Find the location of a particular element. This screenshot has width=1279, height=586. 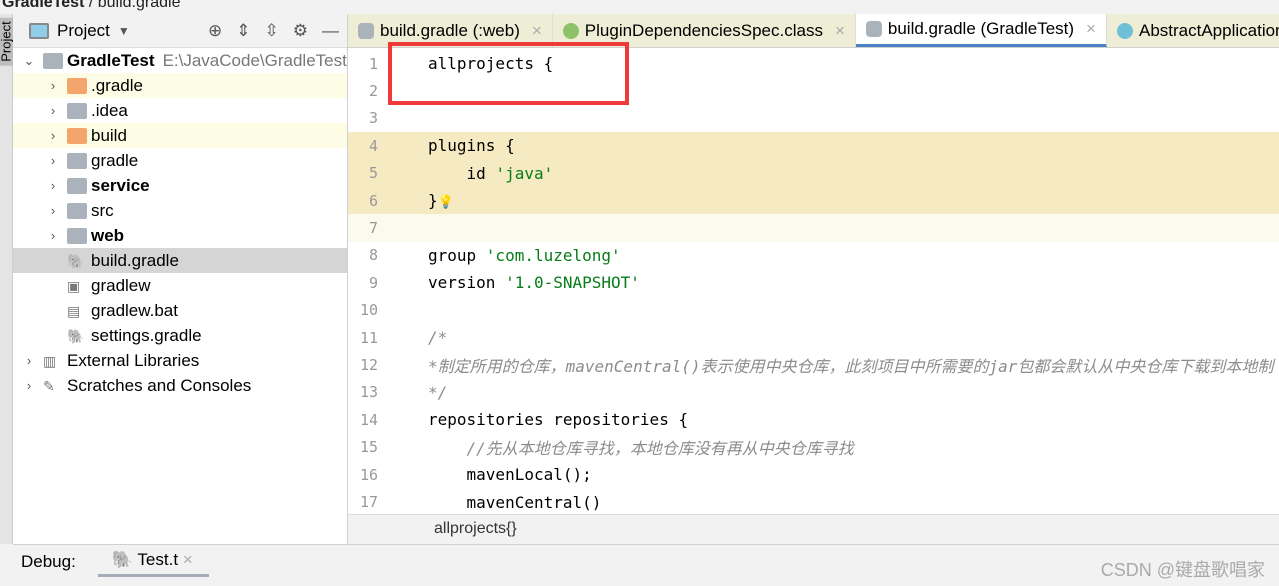

code-line: 13 */ is located at coordinates (813, 392).